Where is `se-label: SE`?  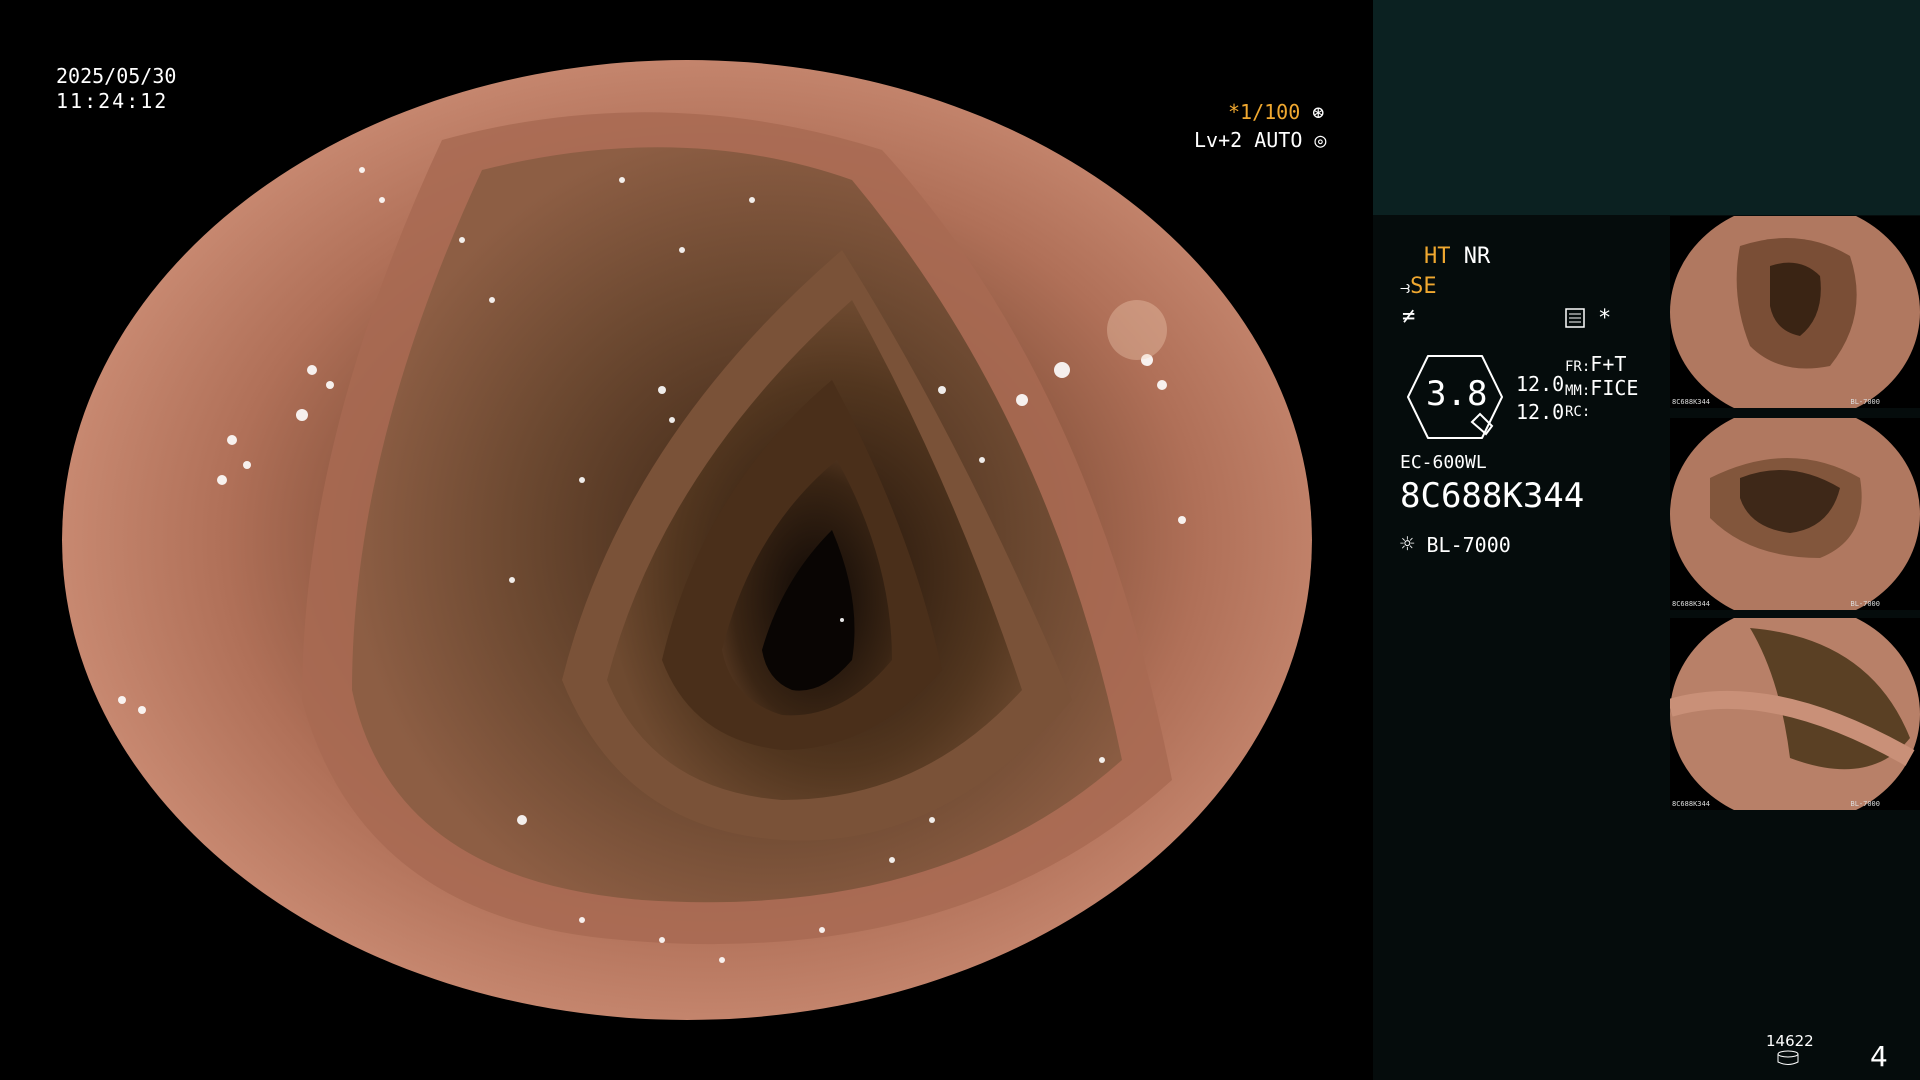
se-label: SE is located at coordinates (1423, 286).